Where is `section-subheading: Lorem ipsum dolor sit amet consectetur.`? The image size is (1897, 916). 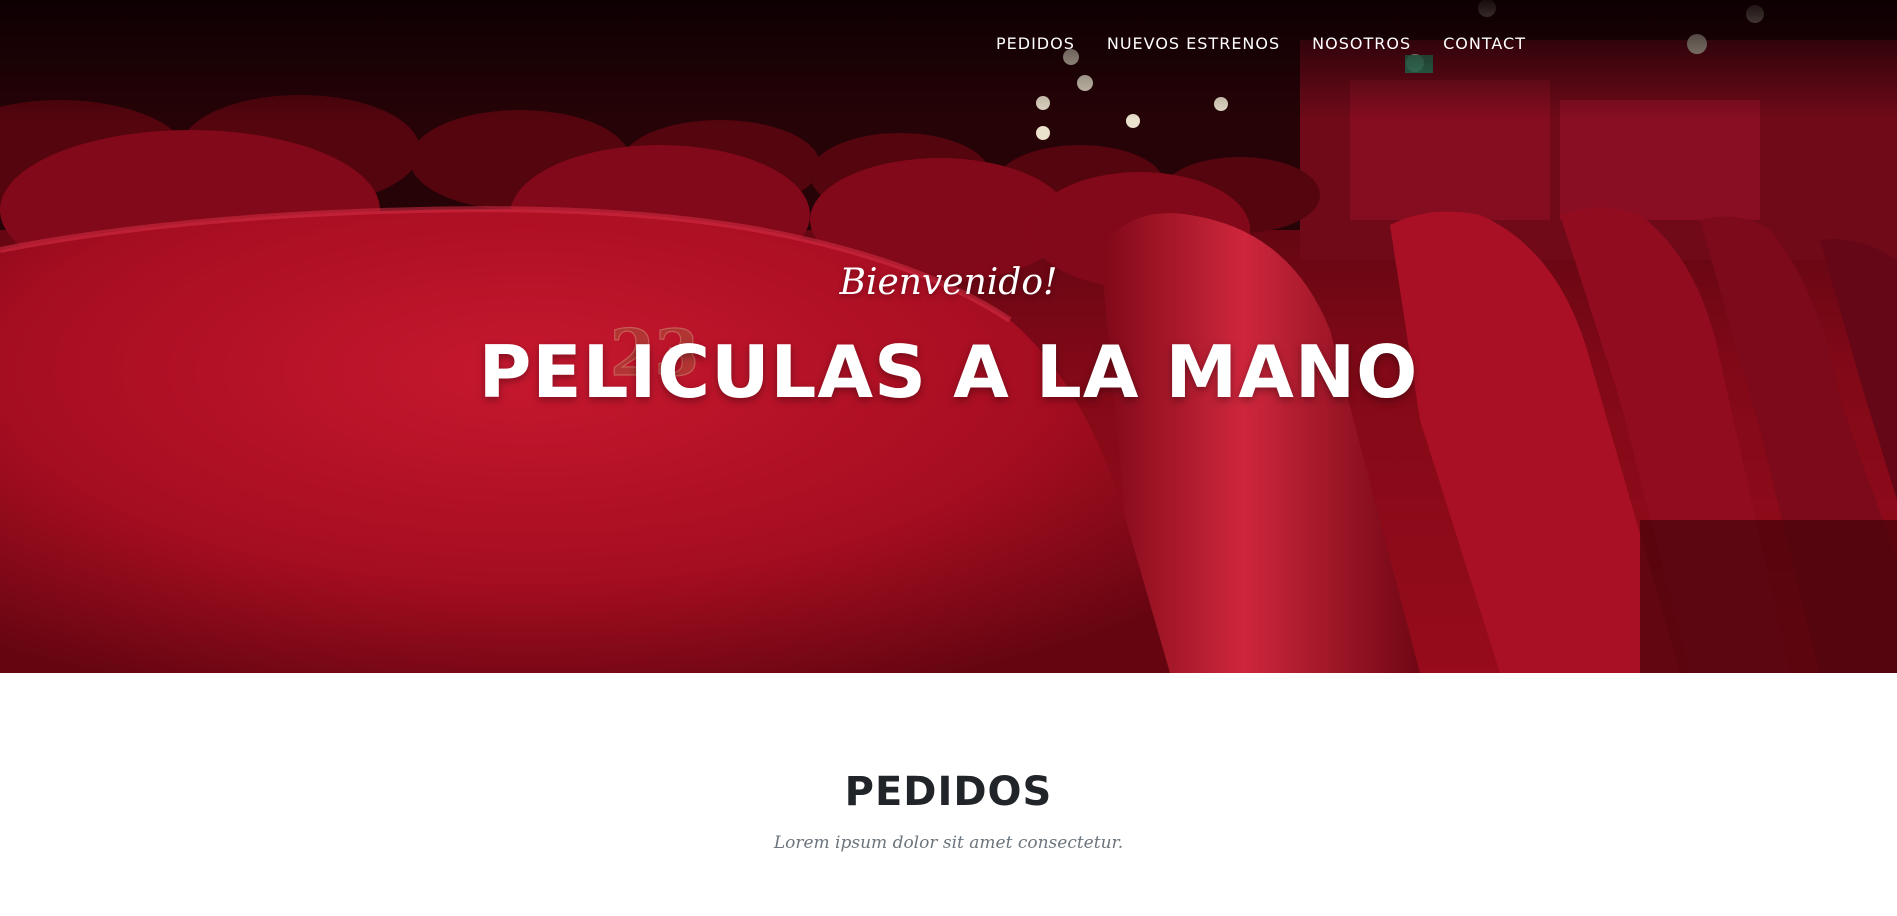
section-subheading: Lorem ipsum dolor sit amet consectetur. is located at coordinates (948, 843).